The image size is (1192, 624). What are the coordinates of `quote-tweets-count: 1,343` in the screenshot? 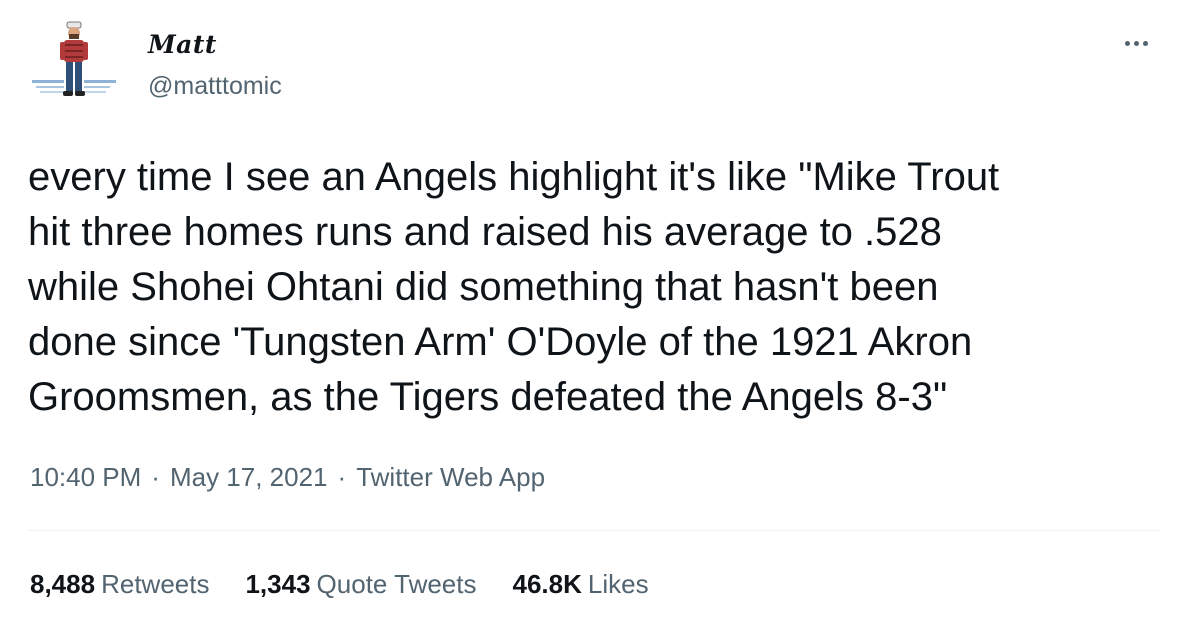 It's located at (278, 584).